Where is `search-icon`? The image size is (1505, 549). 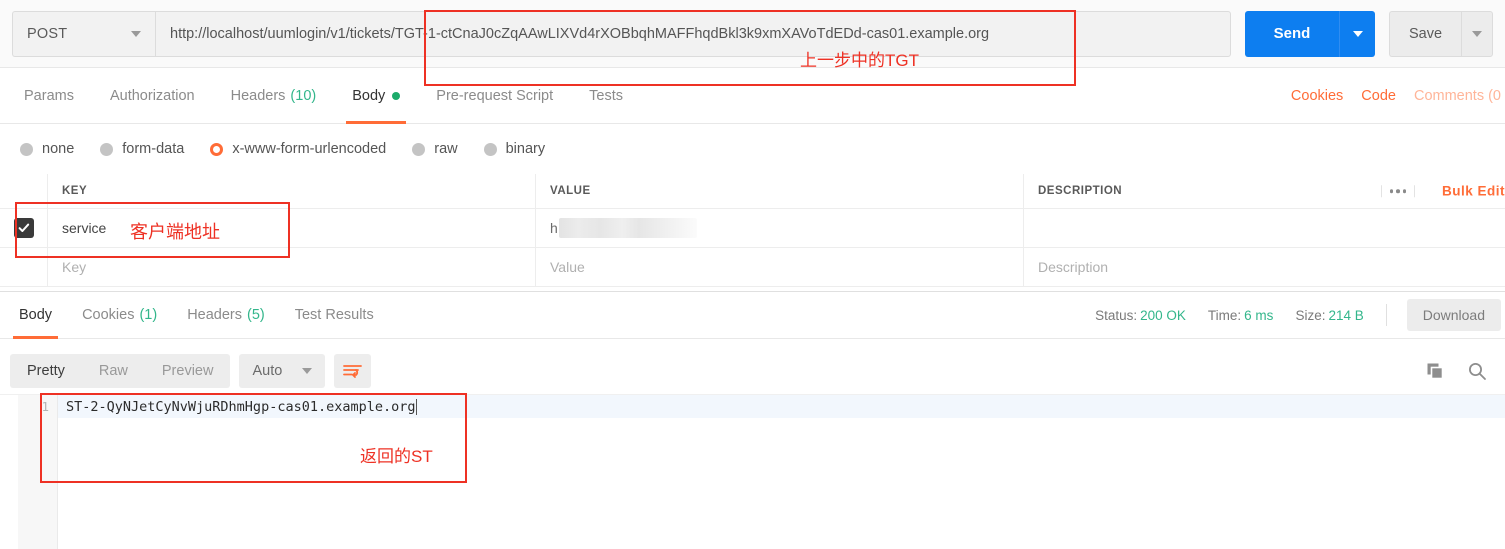 search-icon is located at coordinates (1477, 371).